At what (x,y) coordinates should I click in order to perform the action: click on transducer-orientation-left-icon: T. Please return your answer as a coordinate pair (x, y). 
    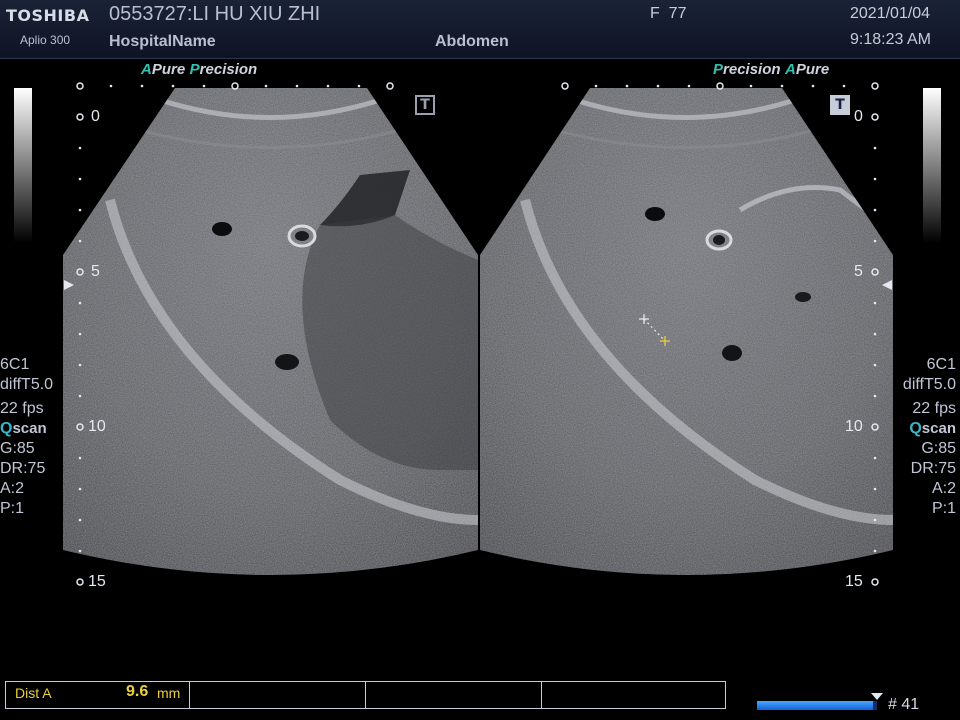
    Looking at the image, I should click on (425, 105).